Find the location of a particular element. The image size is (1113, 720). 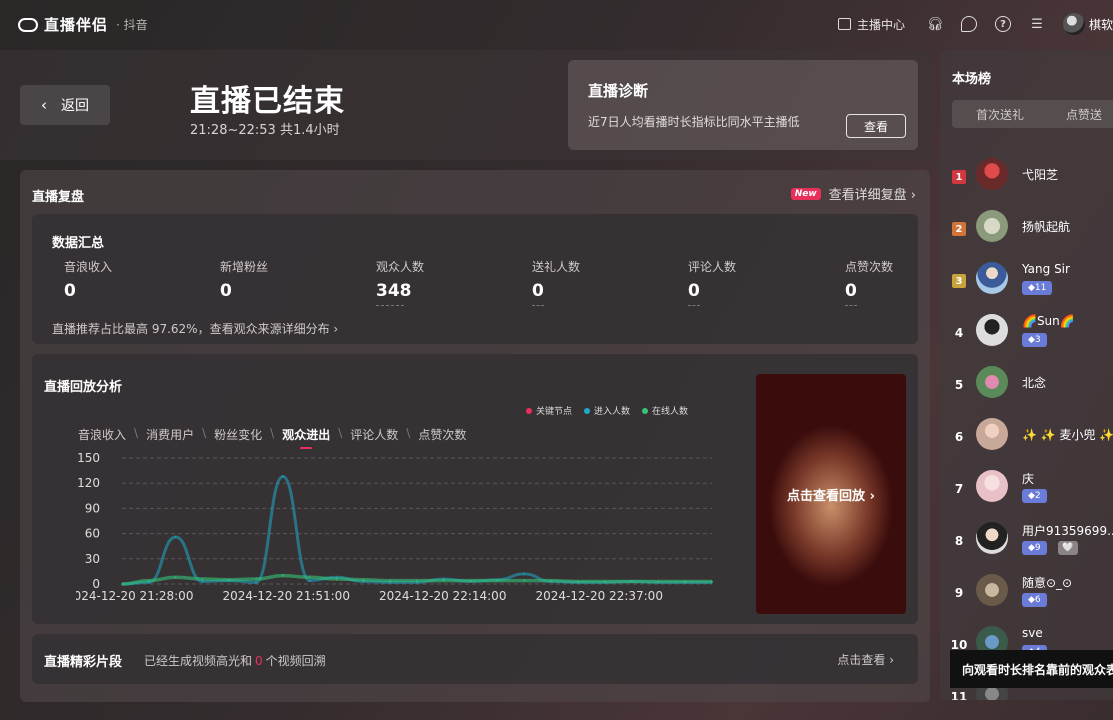

ranking-row: 5 北念 is located at coordinates (1026, 390).